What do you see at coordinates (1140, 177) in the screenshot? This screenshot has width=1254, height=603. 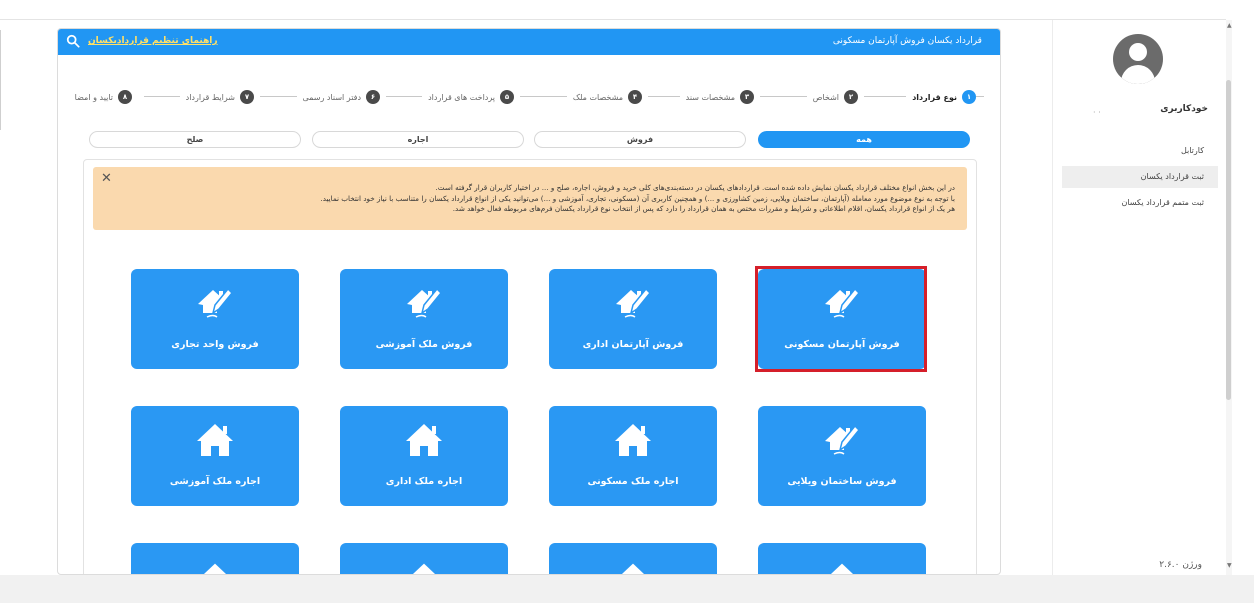 I see `sidebar-item-register-contract: ثبت قرارداد یکسان` at bounding box center [1140, 177].